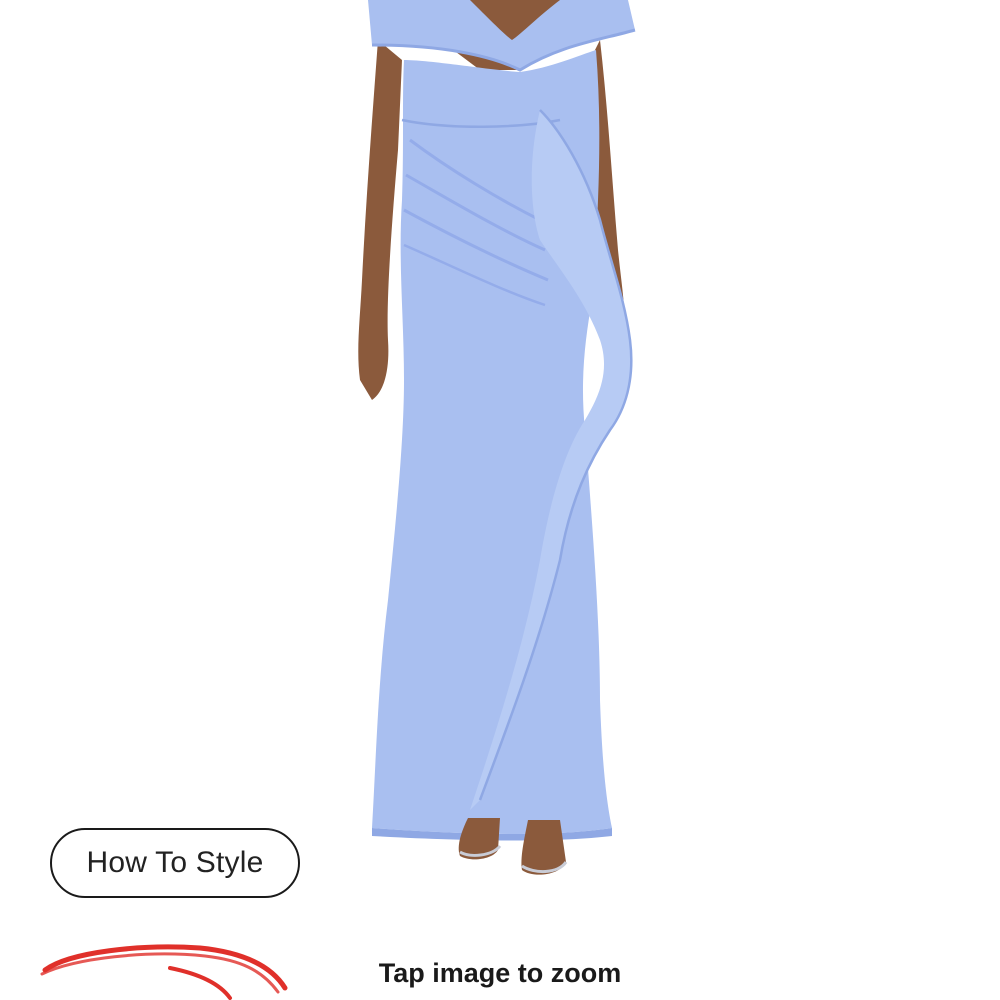 The width and height of the screenshot is (1000, 1000). I want to click on how-to-style-button: How To Style, so click(175, 863).